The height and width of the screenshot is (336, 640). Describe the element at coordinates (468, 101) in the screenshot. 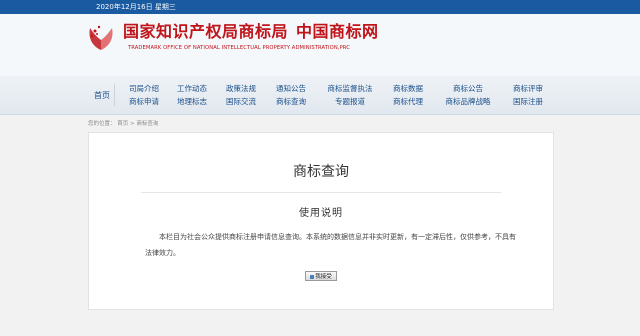

I see `nav-link-brand-strategy: 商标品牌战略` at that location.